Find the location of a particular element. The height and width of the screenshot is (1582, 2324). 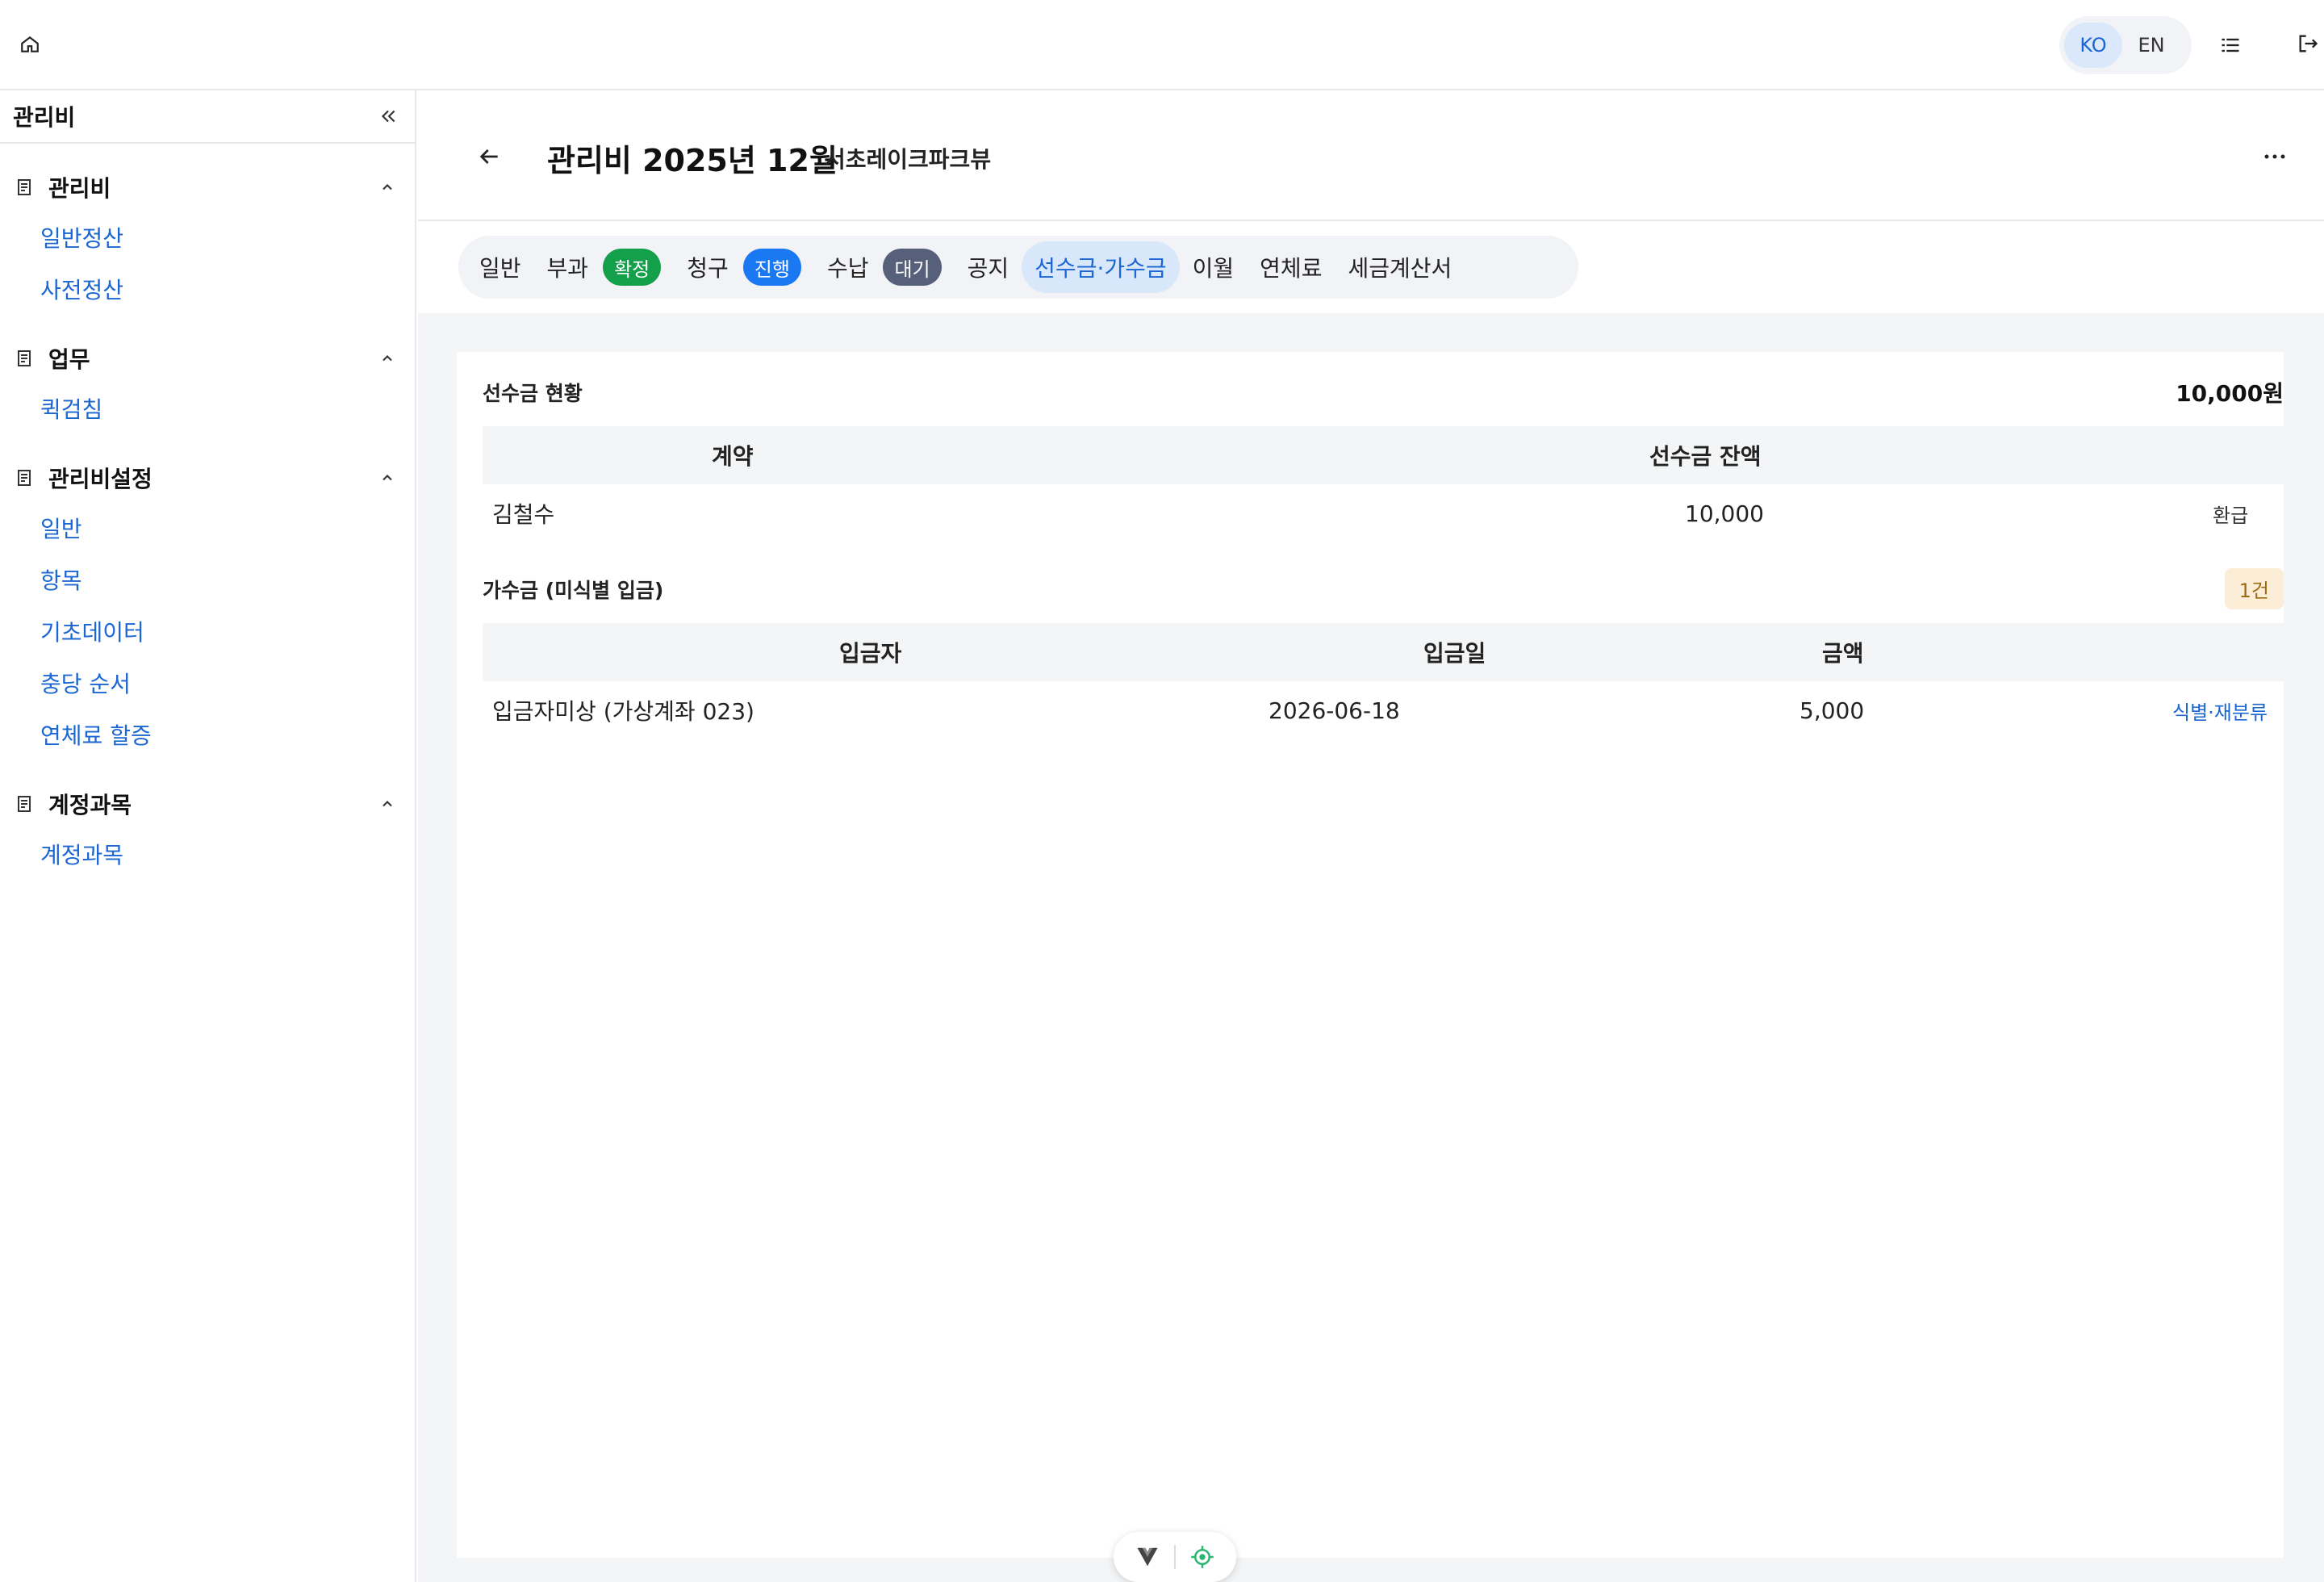

sidebar-group-header: 업무 is located at coordinates (208, 358).